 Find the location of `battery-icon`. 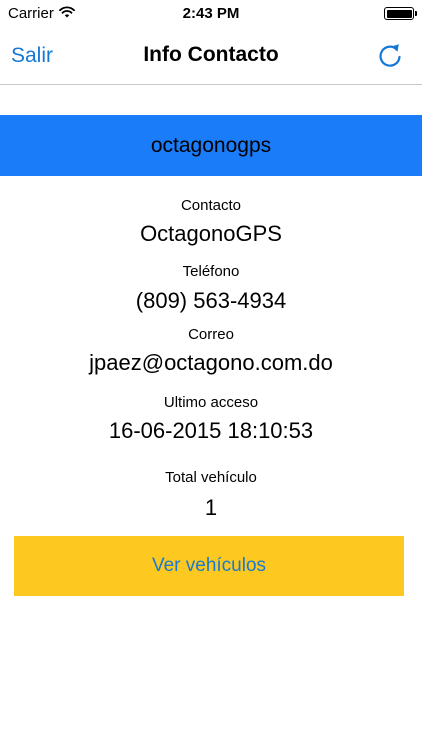

battery-icon is located at coordinates (400, 13).